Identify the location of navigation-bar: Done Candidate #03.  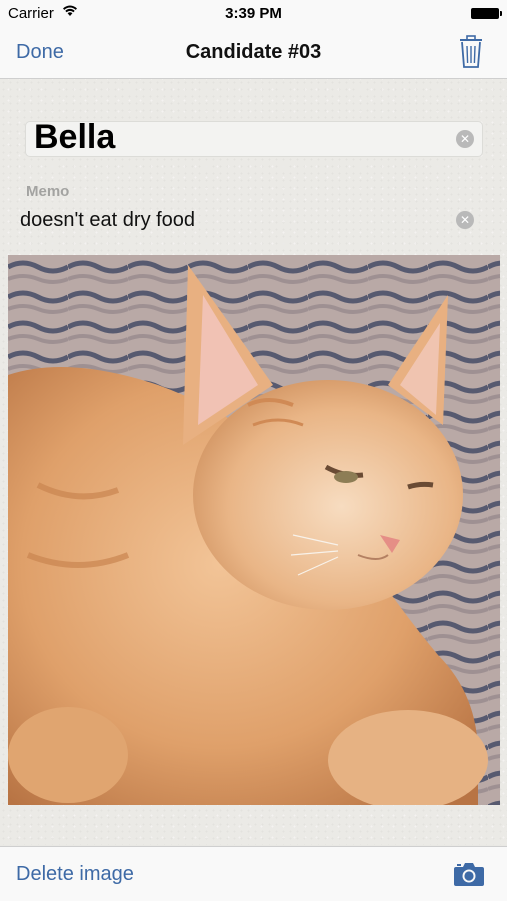
(253, 53).